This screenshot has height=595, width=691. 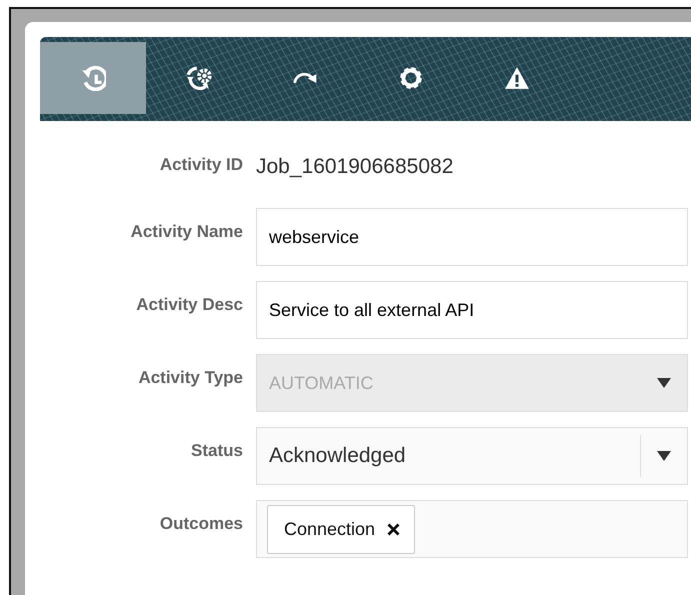 What do you see at coordinates (217, 451) in the screenshot?
I see `field-label: Status` at bounding box center [217, 451].